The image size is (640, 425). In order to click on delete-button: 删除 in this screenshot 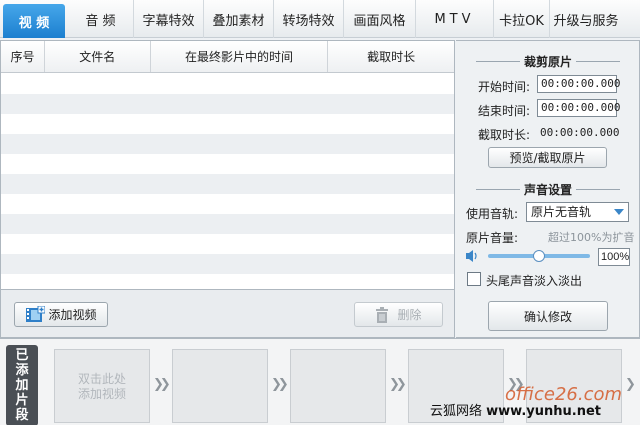, I will do `click(398, 314)`.